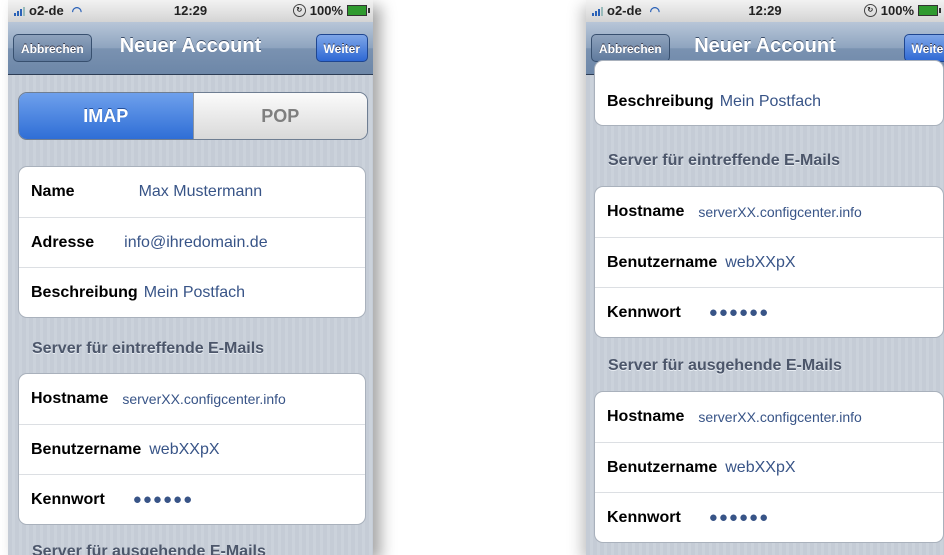  I want to click on page-title: Neuer Account, so click(765, 46).